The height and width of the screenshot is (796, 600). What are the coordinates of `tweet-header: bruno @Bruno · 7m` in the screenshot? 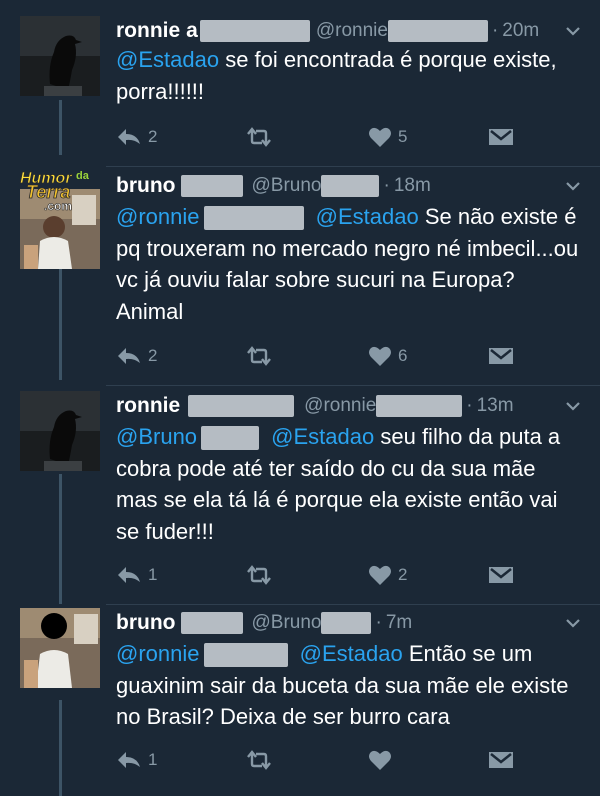 It's located at (338, 623).